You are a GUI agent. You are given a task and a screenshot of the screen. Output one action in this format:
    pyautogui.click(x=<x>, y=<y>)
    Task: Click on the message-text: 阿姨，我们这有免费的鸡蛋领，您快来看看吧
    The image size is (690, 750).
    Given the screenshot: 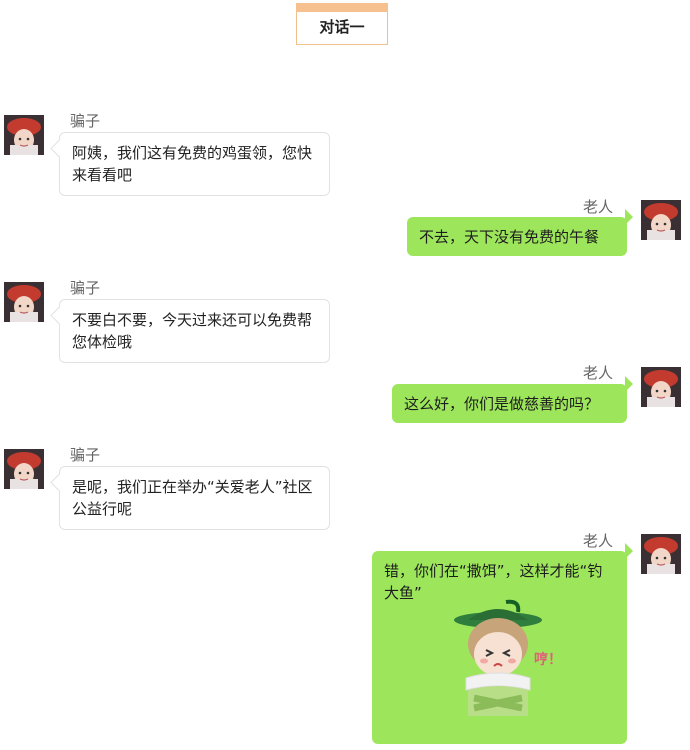 What is the action you would take?
    pyautogui.click(x=192, y=164)
    